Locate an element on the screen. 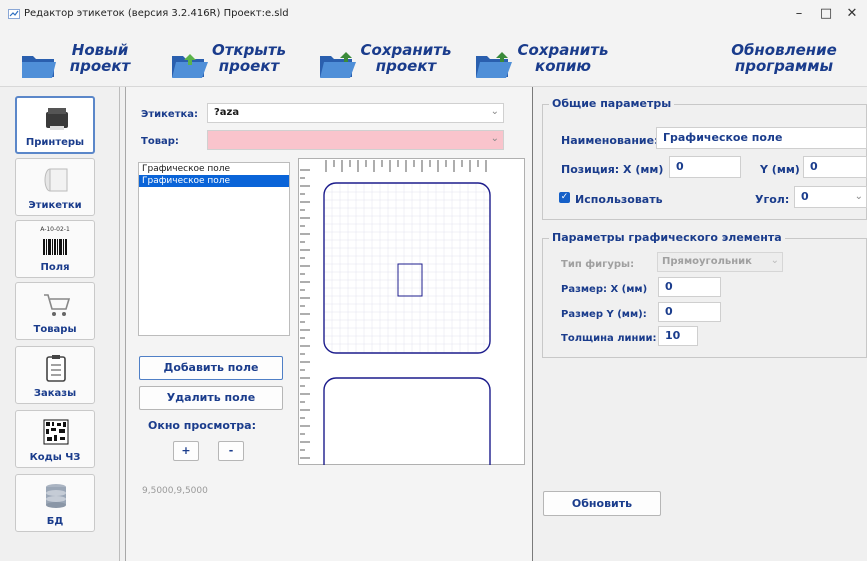 The width and height of the screenshot is (867, 561). nav-orders-label: Заказы is located at coordinates (55, 393).